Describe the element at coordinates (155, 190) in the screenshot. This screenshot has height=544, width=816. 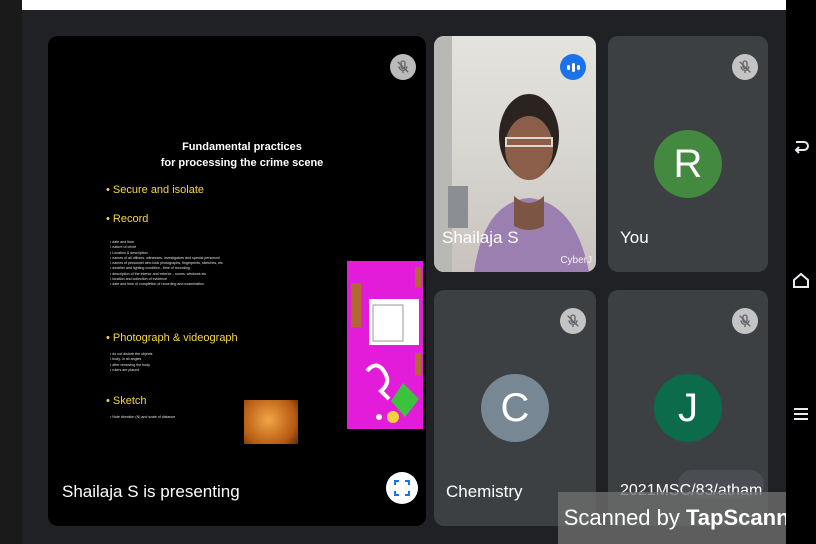
I see `slide-heading-secure: • Secure and isolate` at that location.